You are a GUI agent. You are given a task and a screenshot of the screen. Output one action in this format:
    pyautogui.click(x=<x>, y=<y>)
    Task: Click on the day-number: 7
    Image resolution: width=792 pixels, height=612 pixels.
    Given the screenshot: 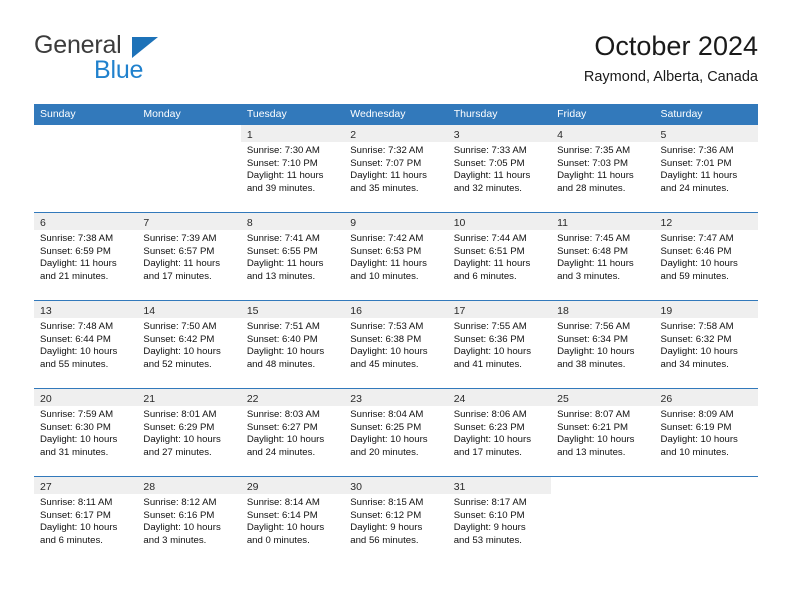 What is the action you would take?
    pyautogui.click(x=146, y=223)
    